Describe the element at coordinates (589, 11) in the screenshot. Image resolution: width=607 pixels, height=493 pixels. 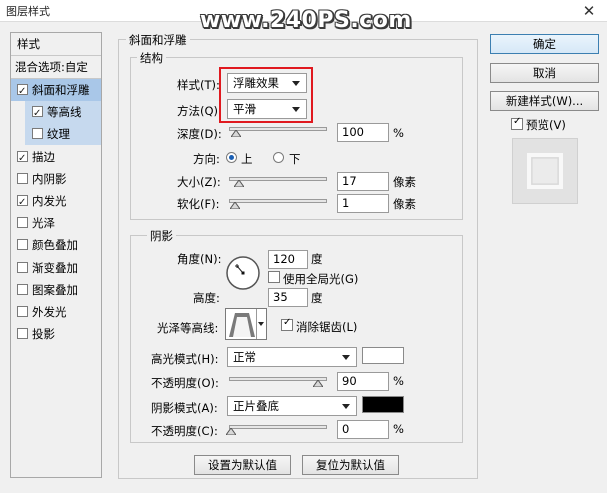
I see `close-icon: ✕` at that location.